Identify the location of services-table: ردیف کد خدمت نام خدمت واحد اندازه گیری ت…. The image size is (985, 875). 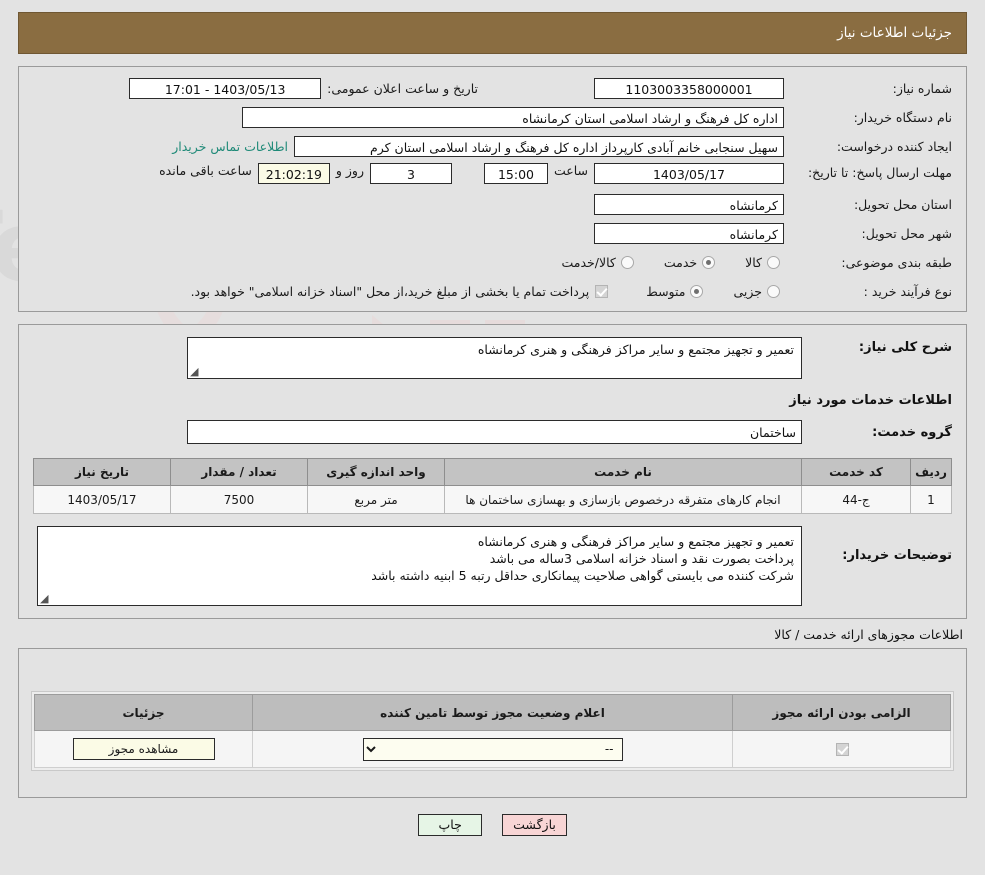
(492, 486).